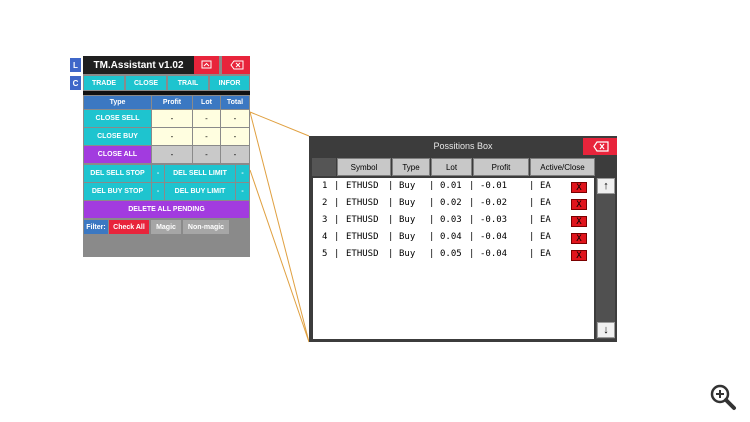  Describe the element at coordinates (242, 173) in the screenshot. I see `del-sell-limit-count: -` at that location.